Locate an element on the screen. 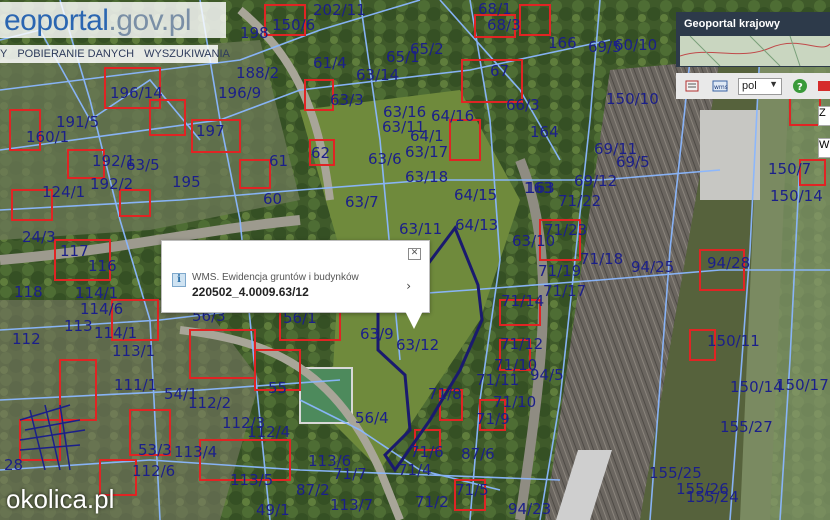  wms-icon: wms is located at coordinates (720, 86).